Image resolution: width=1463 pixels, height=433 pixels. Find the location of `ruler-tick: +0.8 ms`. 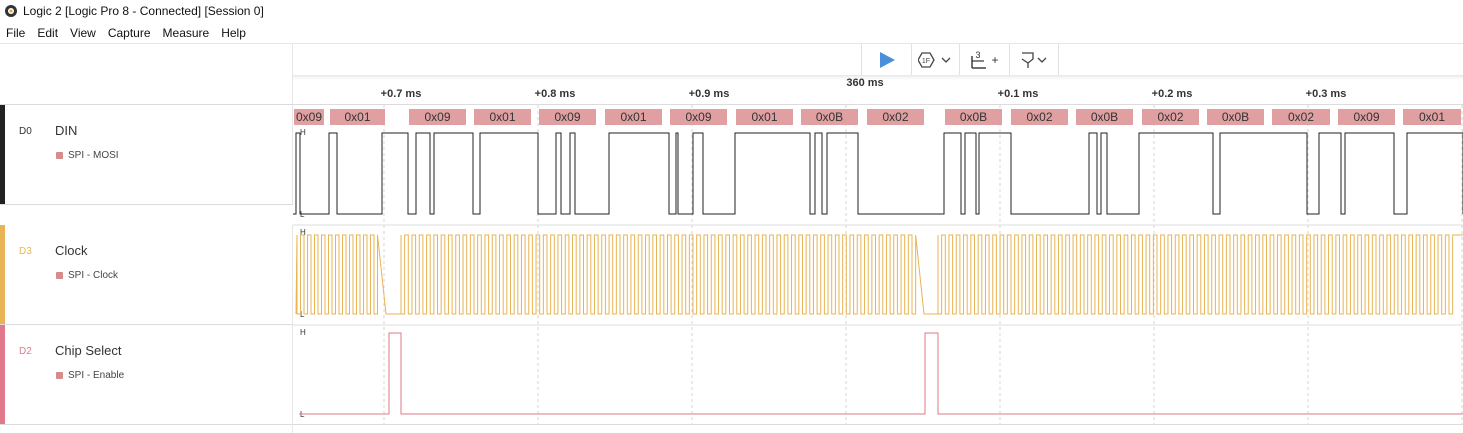

ruler-tick: +0.8 ms is located at coordinates (555, 94).